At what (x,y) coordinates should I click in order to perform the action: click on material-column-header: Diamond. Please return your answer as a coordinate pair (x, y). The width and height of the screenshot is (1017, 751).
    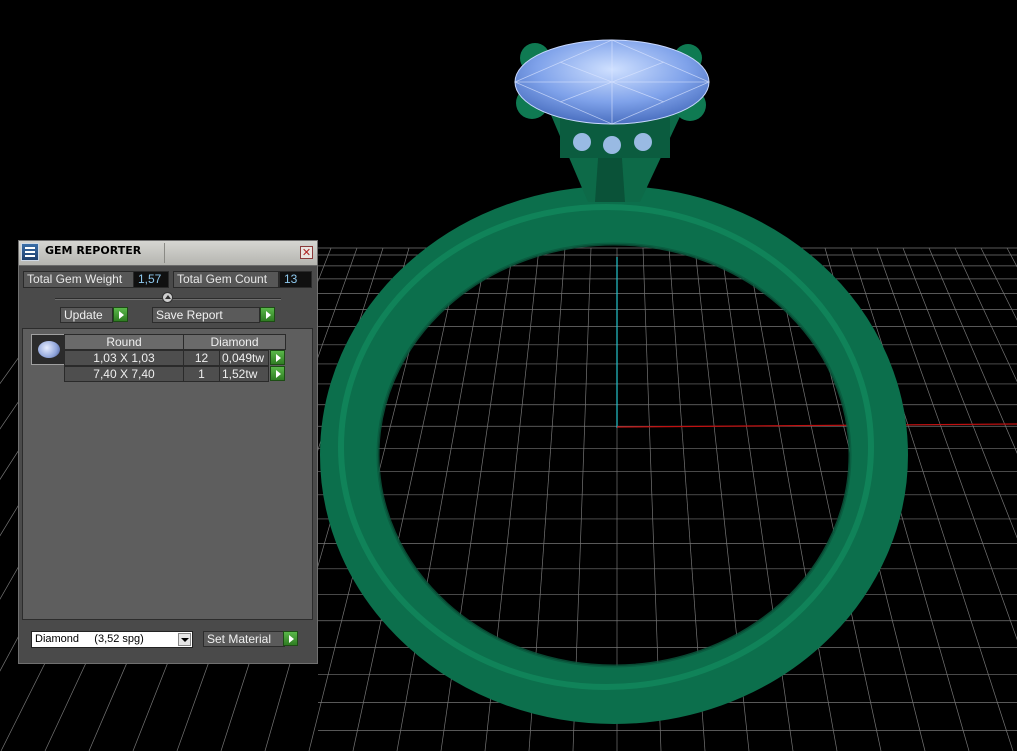
    Looking at the image, I should click on (234, 342).